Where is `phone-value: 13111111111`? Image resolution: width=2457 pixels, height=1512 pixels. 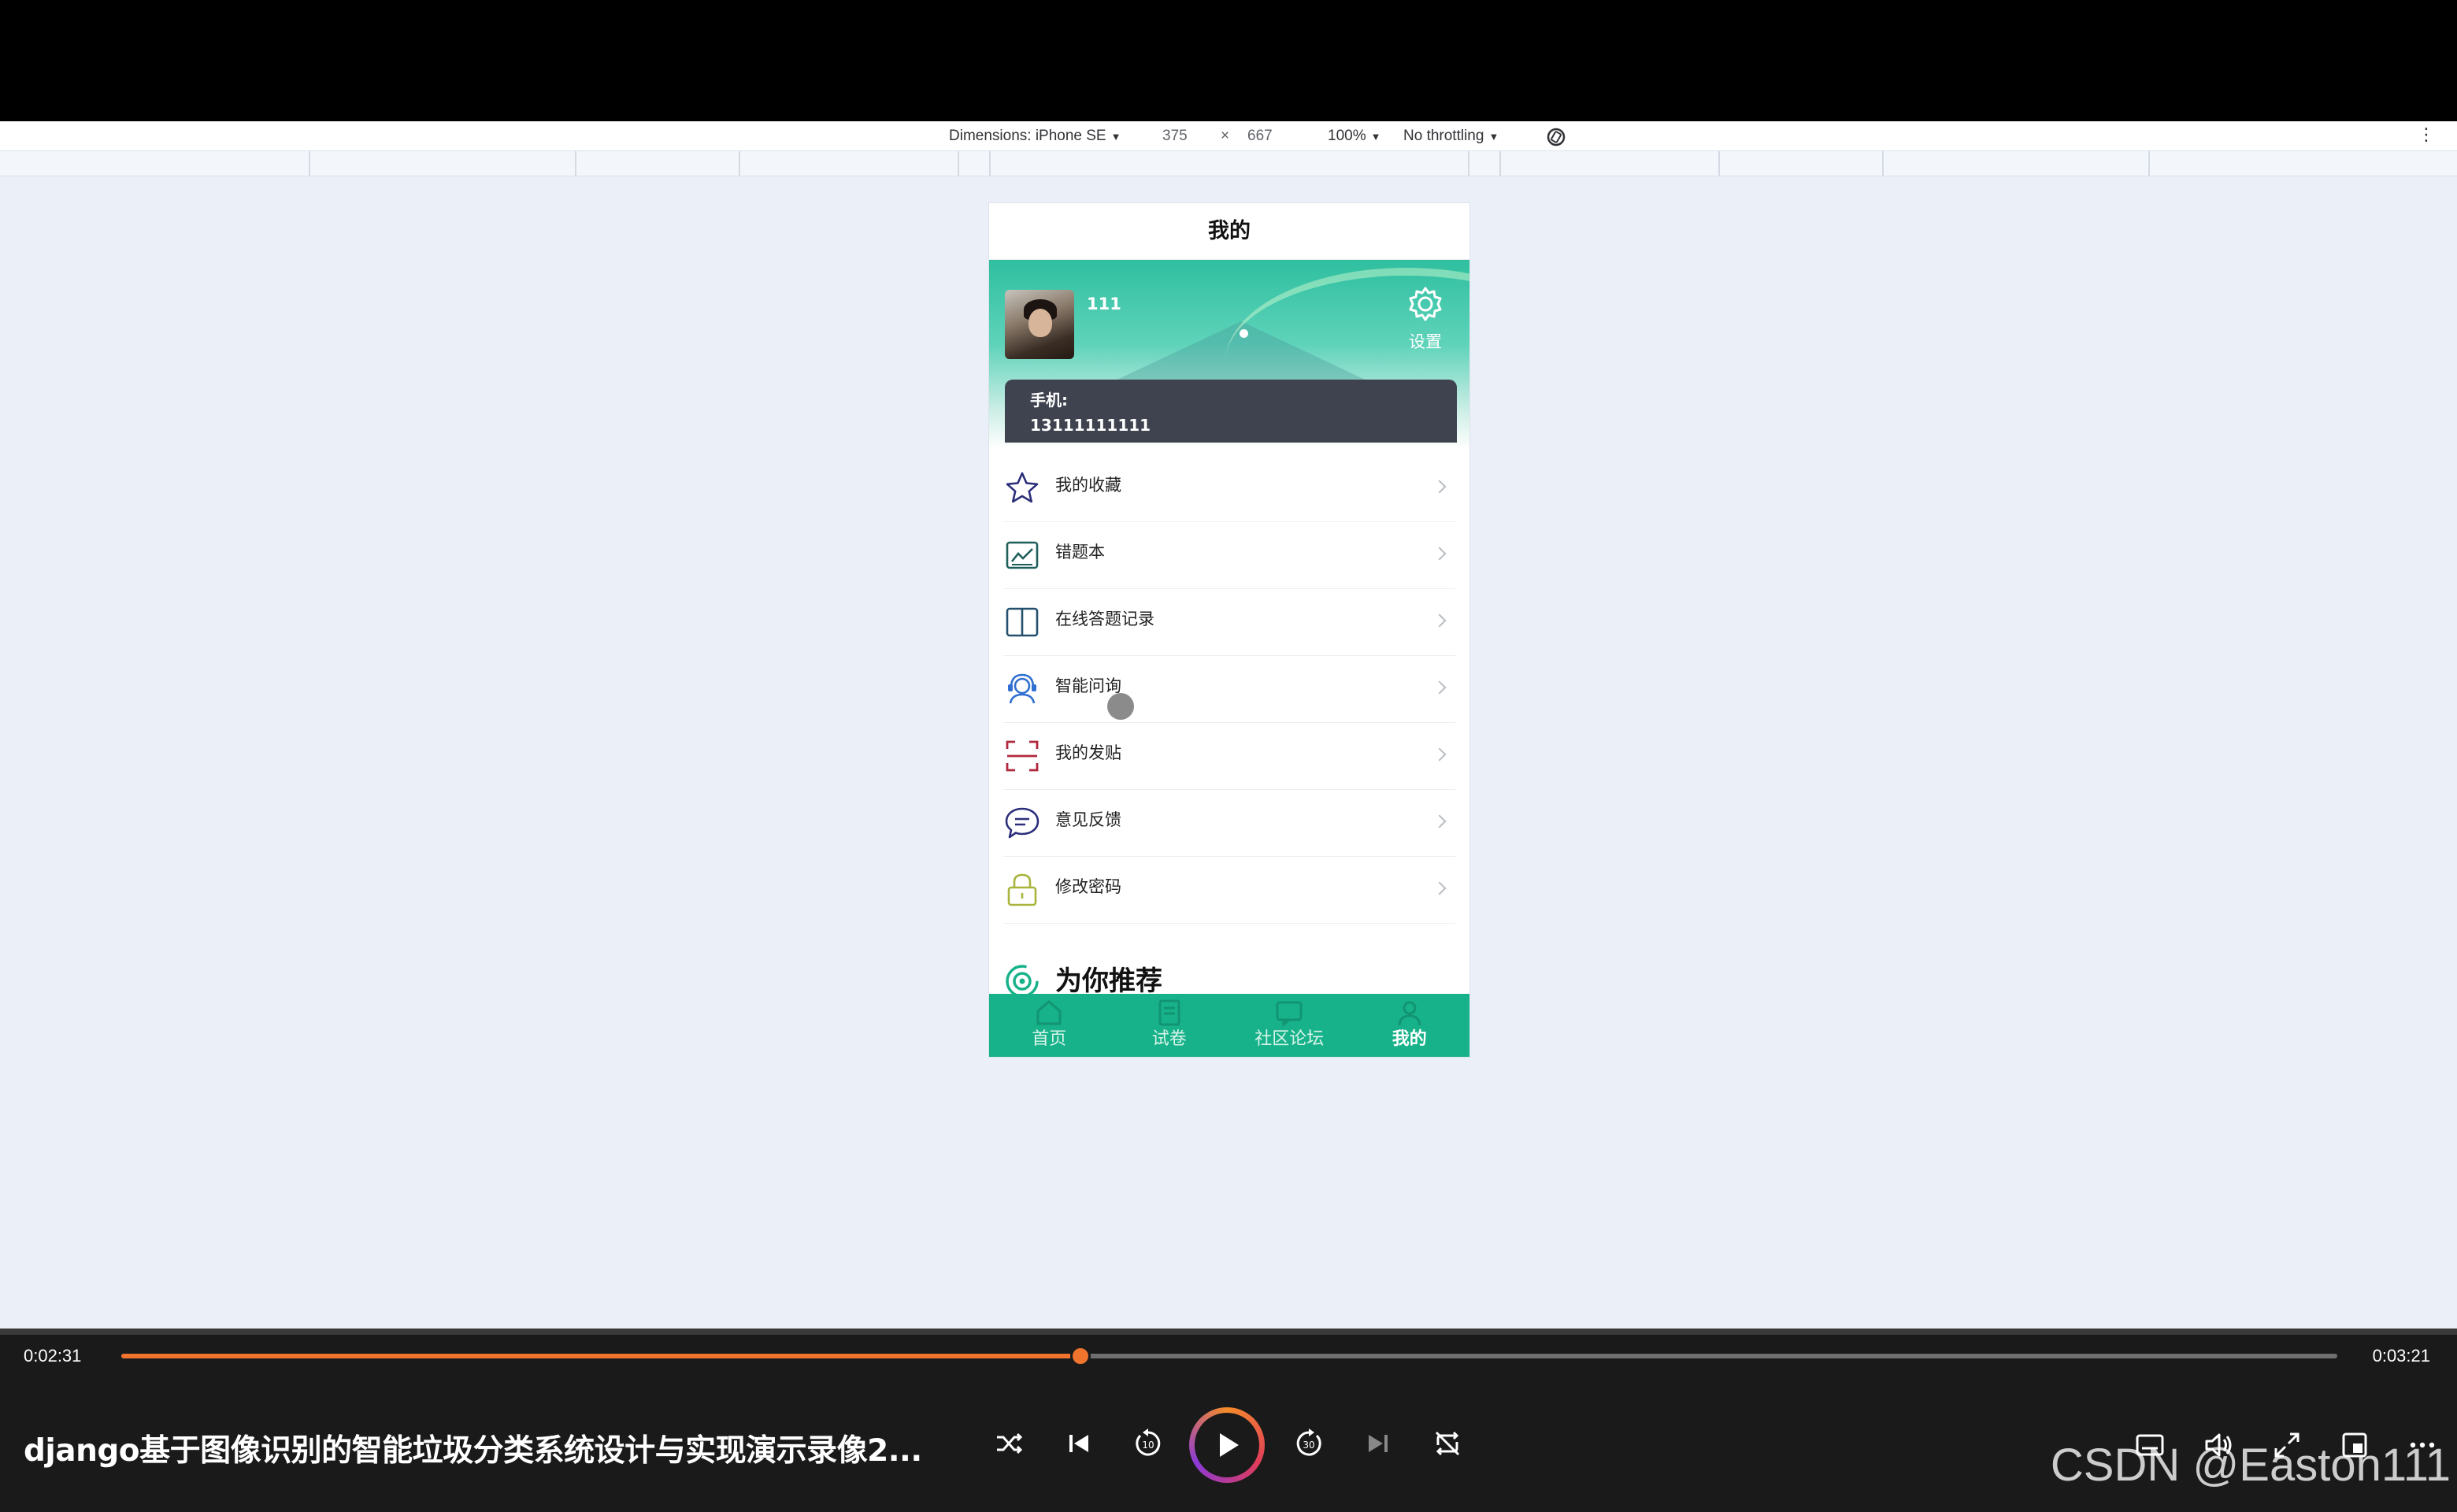 phone-value: 13111111111 is located at coordinates (1090, 425).